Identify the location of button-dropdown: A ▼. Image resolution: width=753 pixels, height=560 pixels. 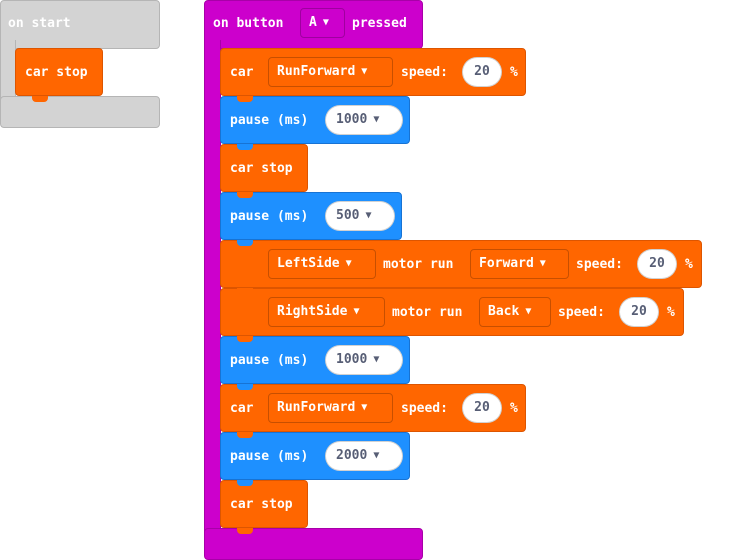
(322, 23).